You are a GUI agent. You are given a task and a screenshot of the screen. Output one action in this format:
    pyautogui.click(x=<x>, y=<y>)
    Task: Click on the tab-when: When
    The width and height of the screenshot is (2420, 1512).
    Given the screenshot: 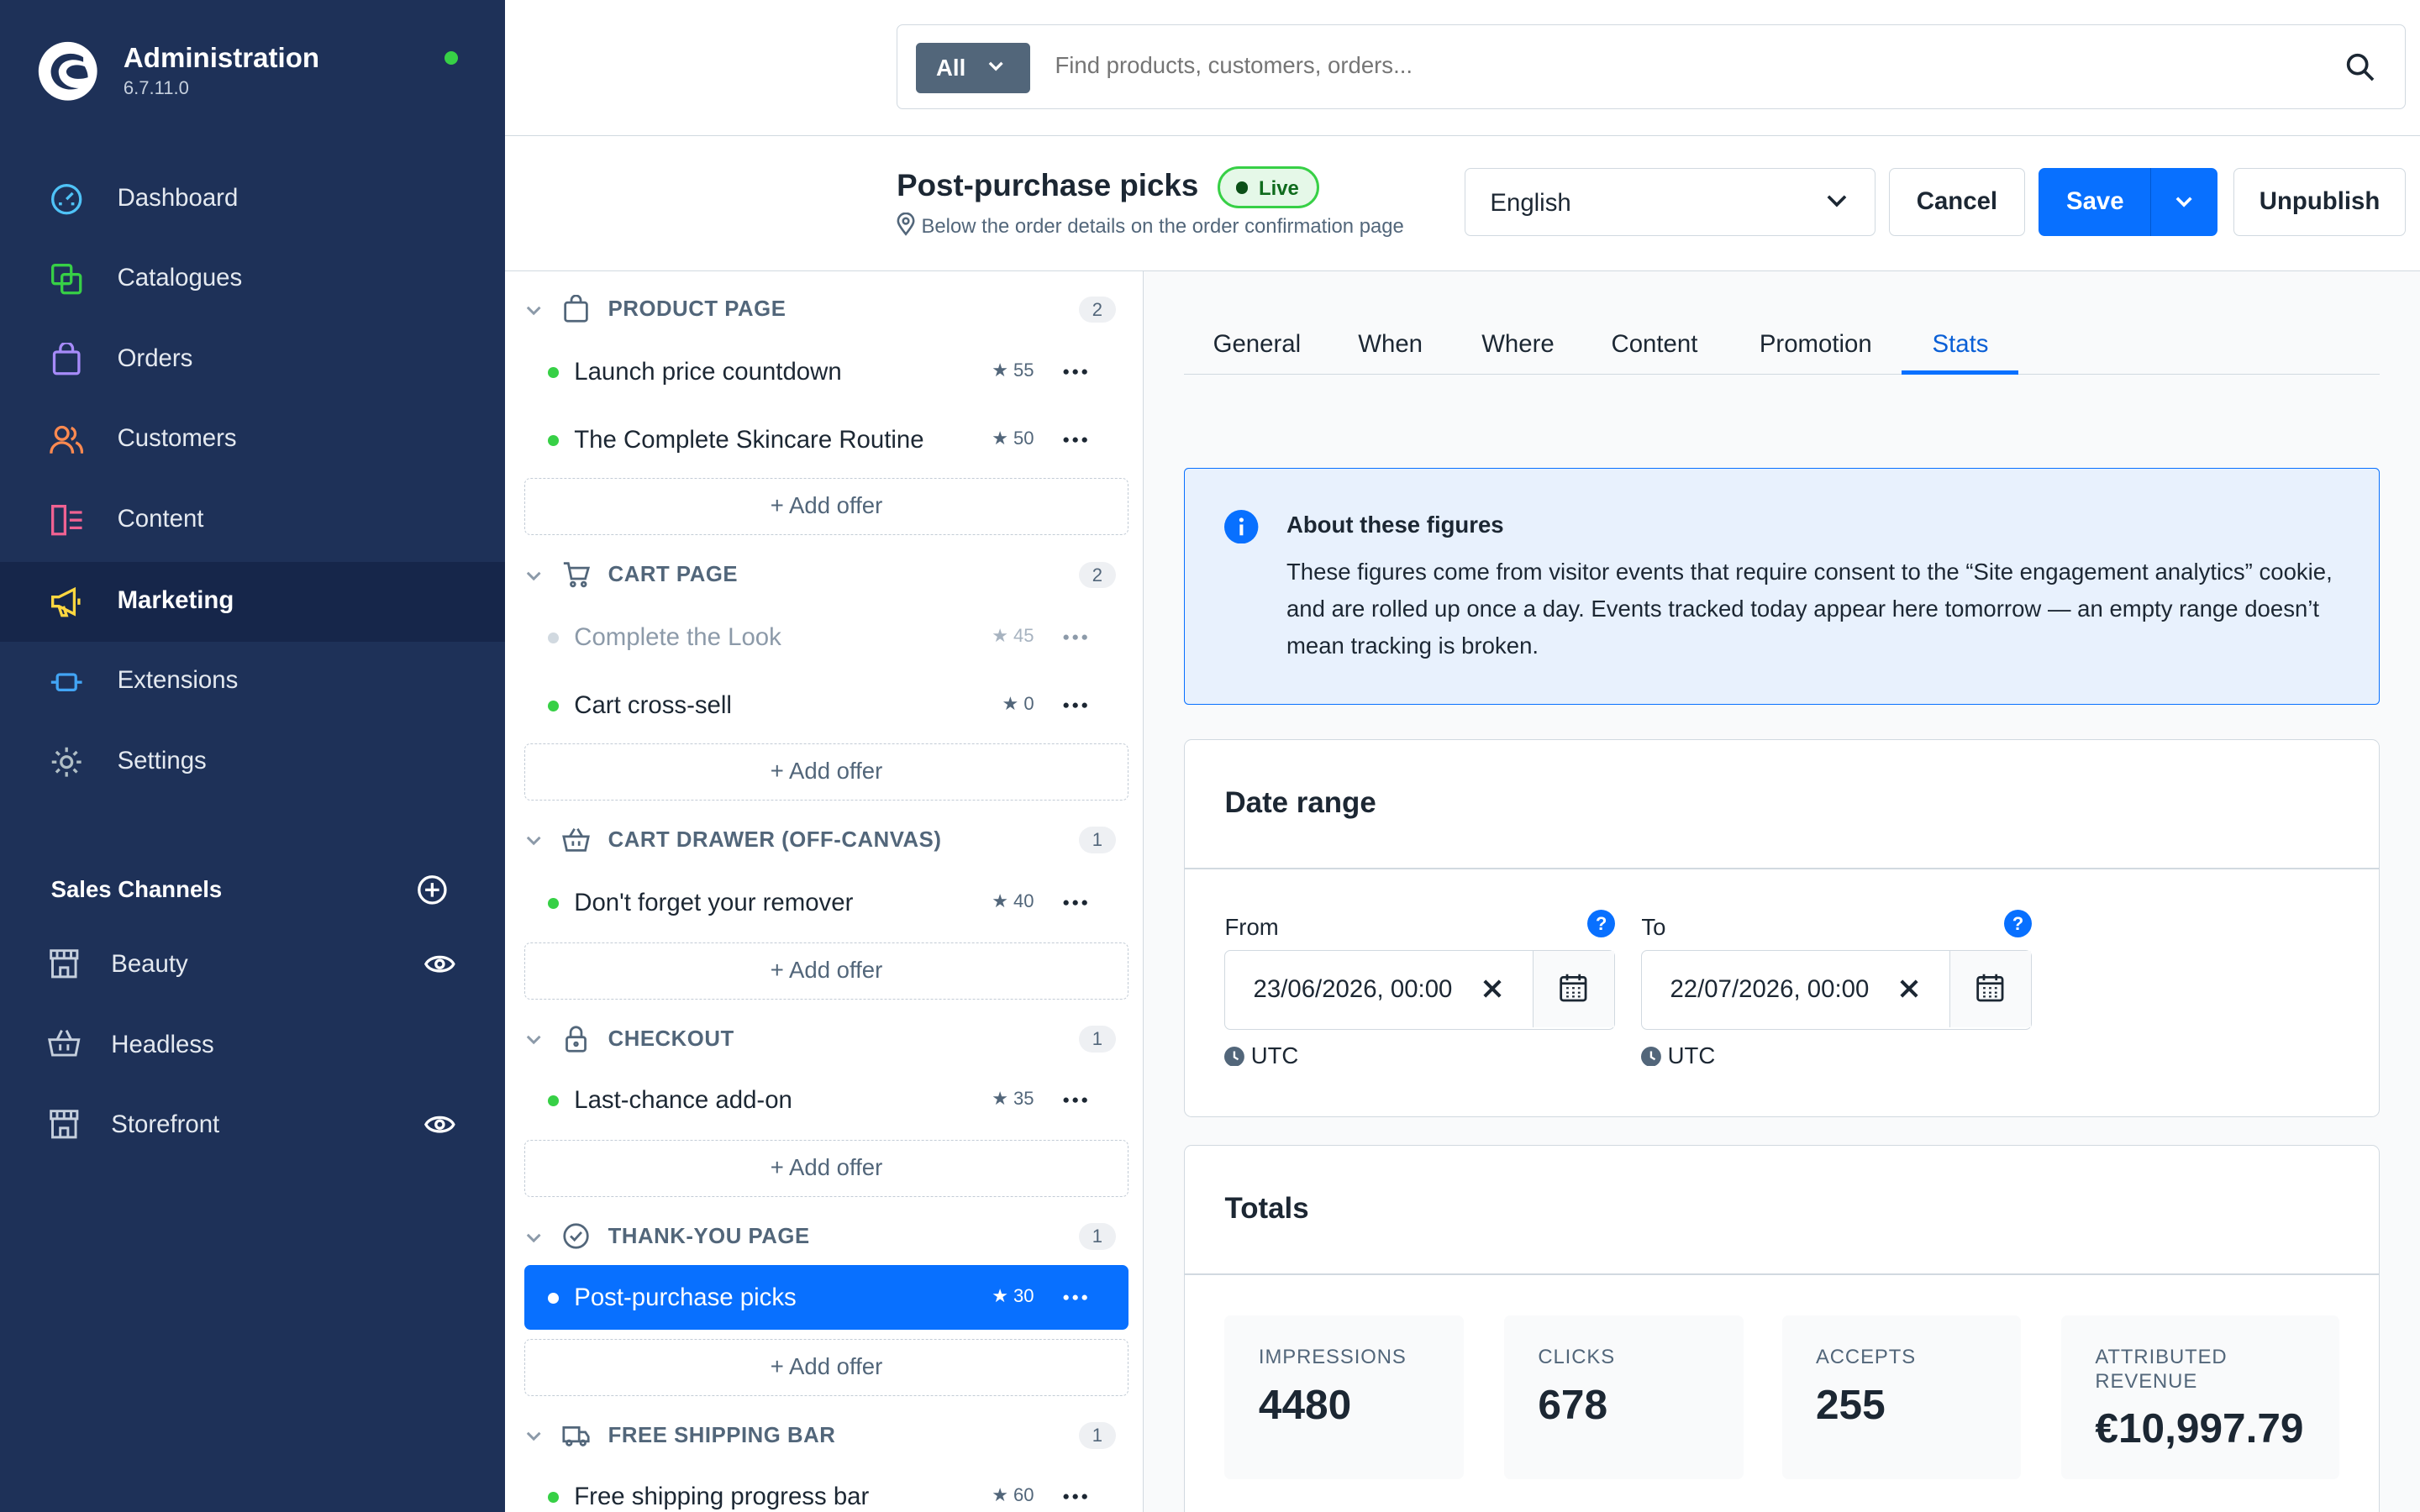 What is the action you would take?
    pyautogui.click(x=1390, y=344)
    